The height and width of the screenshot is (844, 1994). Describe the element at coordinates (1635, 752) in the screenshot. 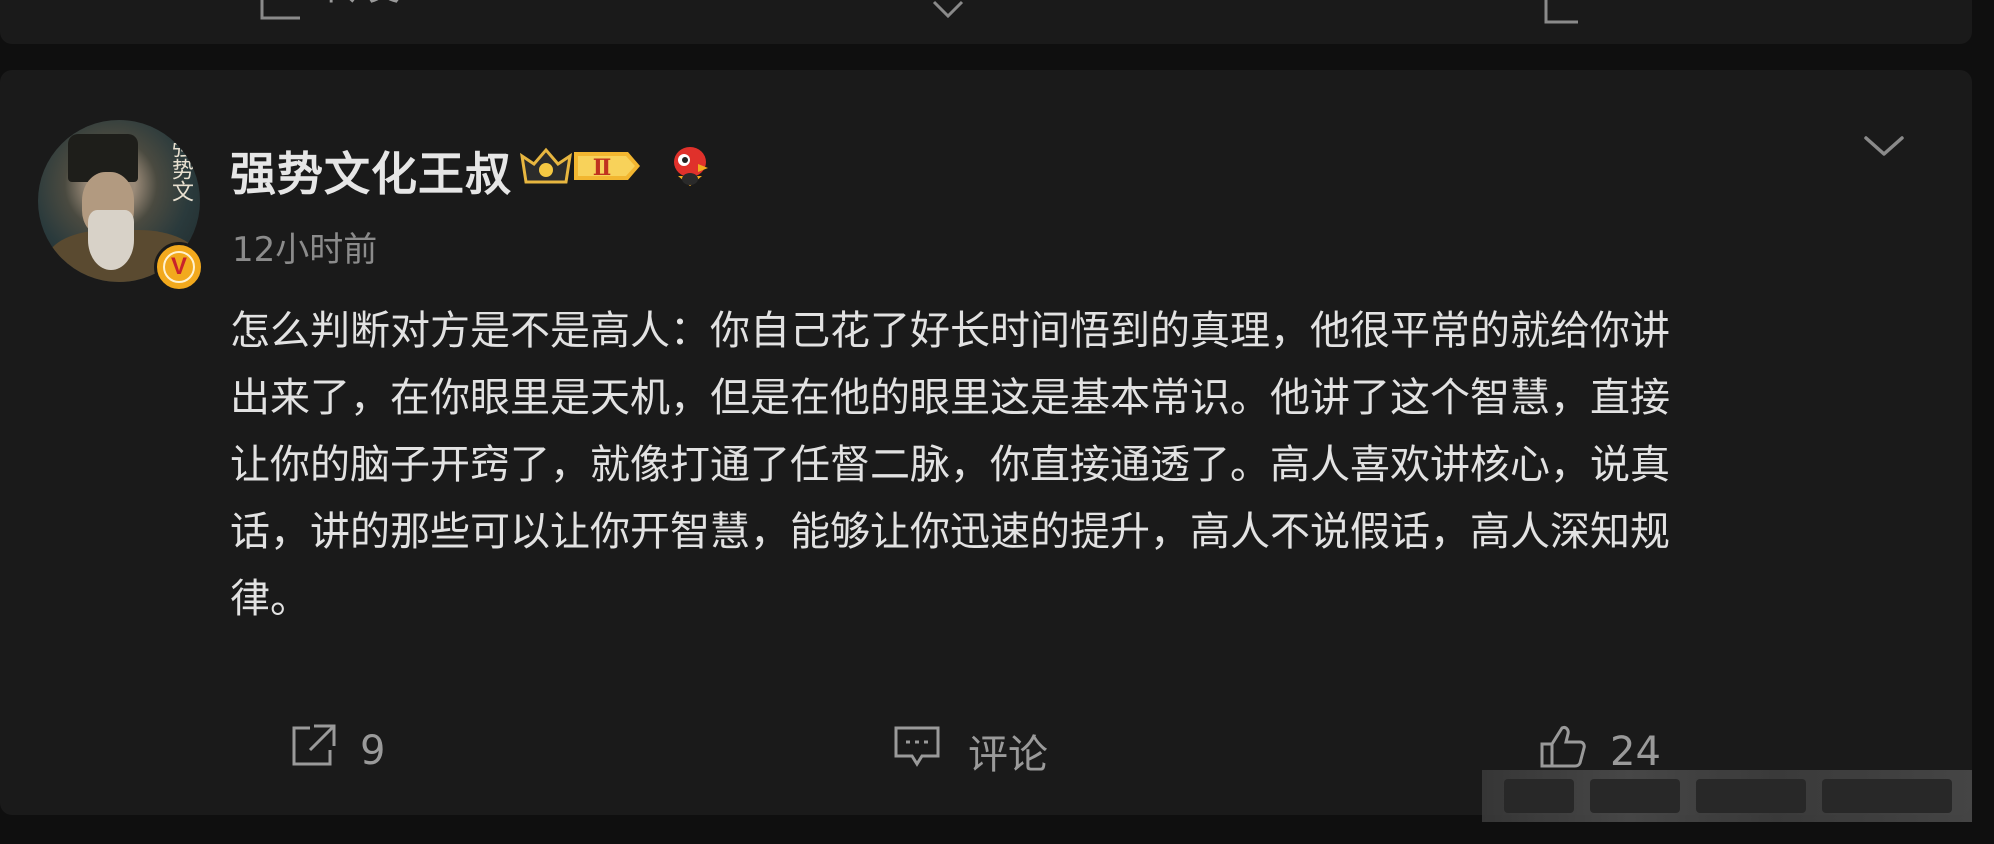

I see `like-count: 24` at that location.